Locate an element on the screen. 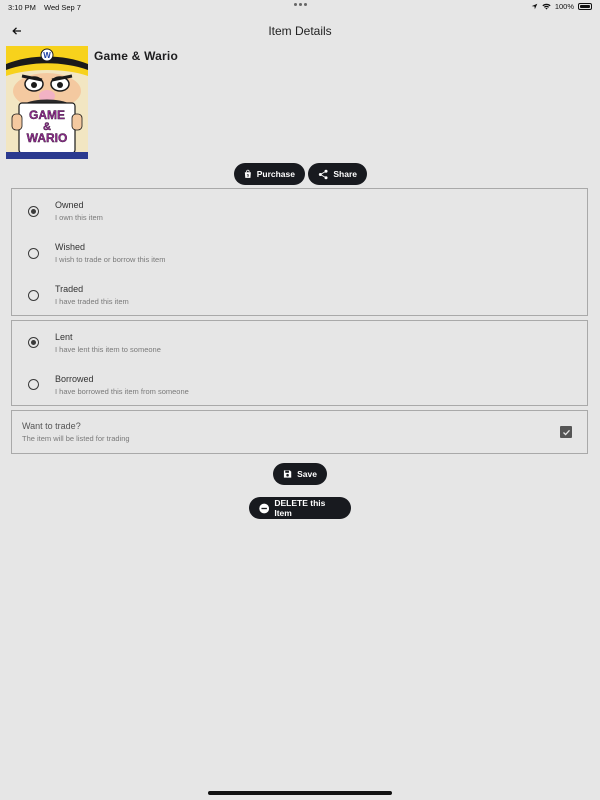 This screenshot has width=600, height=800. share-label: Share is located at coordinates (345, 174).